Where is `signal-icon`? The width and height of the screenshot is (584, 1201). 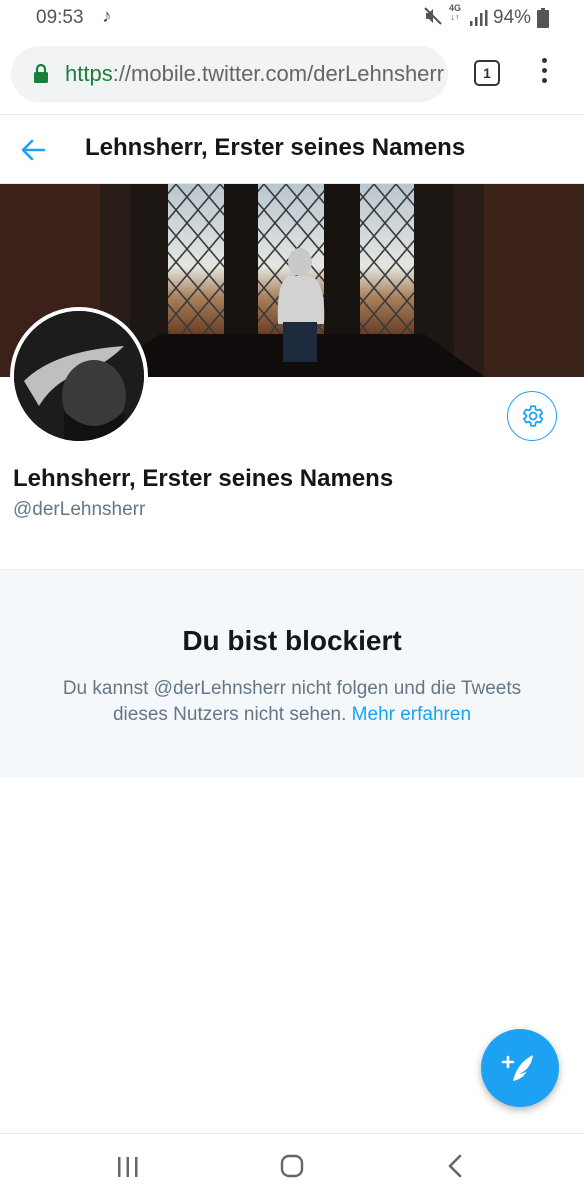 signal-icon is located at coordinates (479, 18).